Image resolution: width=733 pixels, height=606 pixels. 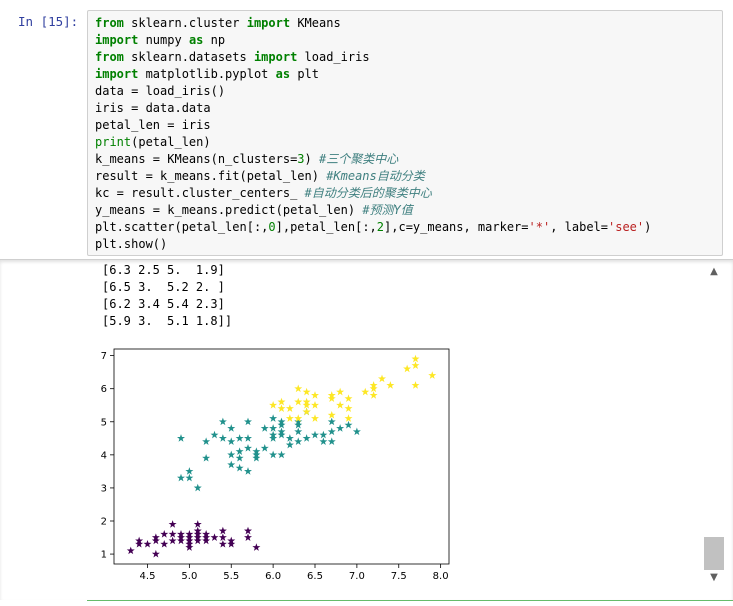 I want to click on scrollbar-thumb, so click(x=714, y=553).